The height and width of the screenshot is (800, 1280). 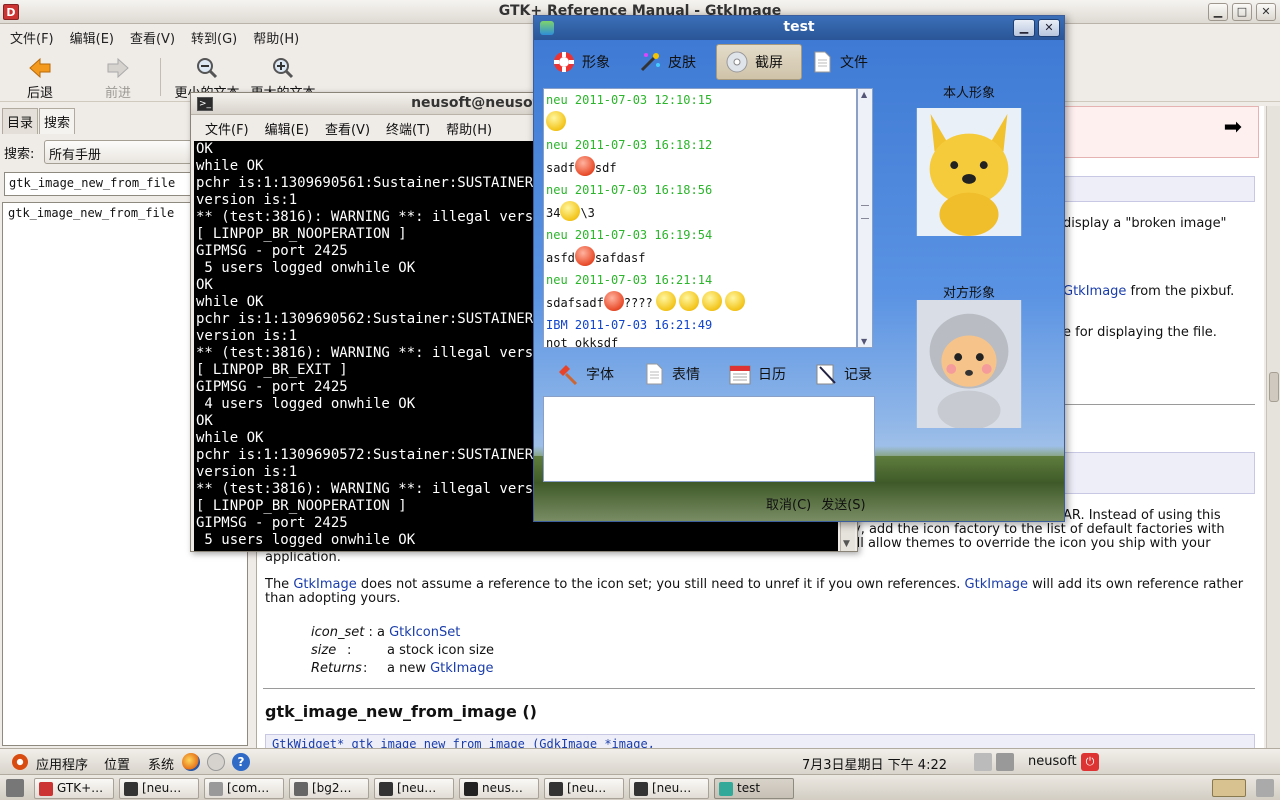 What do you see at coordinates (347, 127) in the screenshot?
I see `terminal-menu-view: 查看(V)` at bounding box center [347, 127].